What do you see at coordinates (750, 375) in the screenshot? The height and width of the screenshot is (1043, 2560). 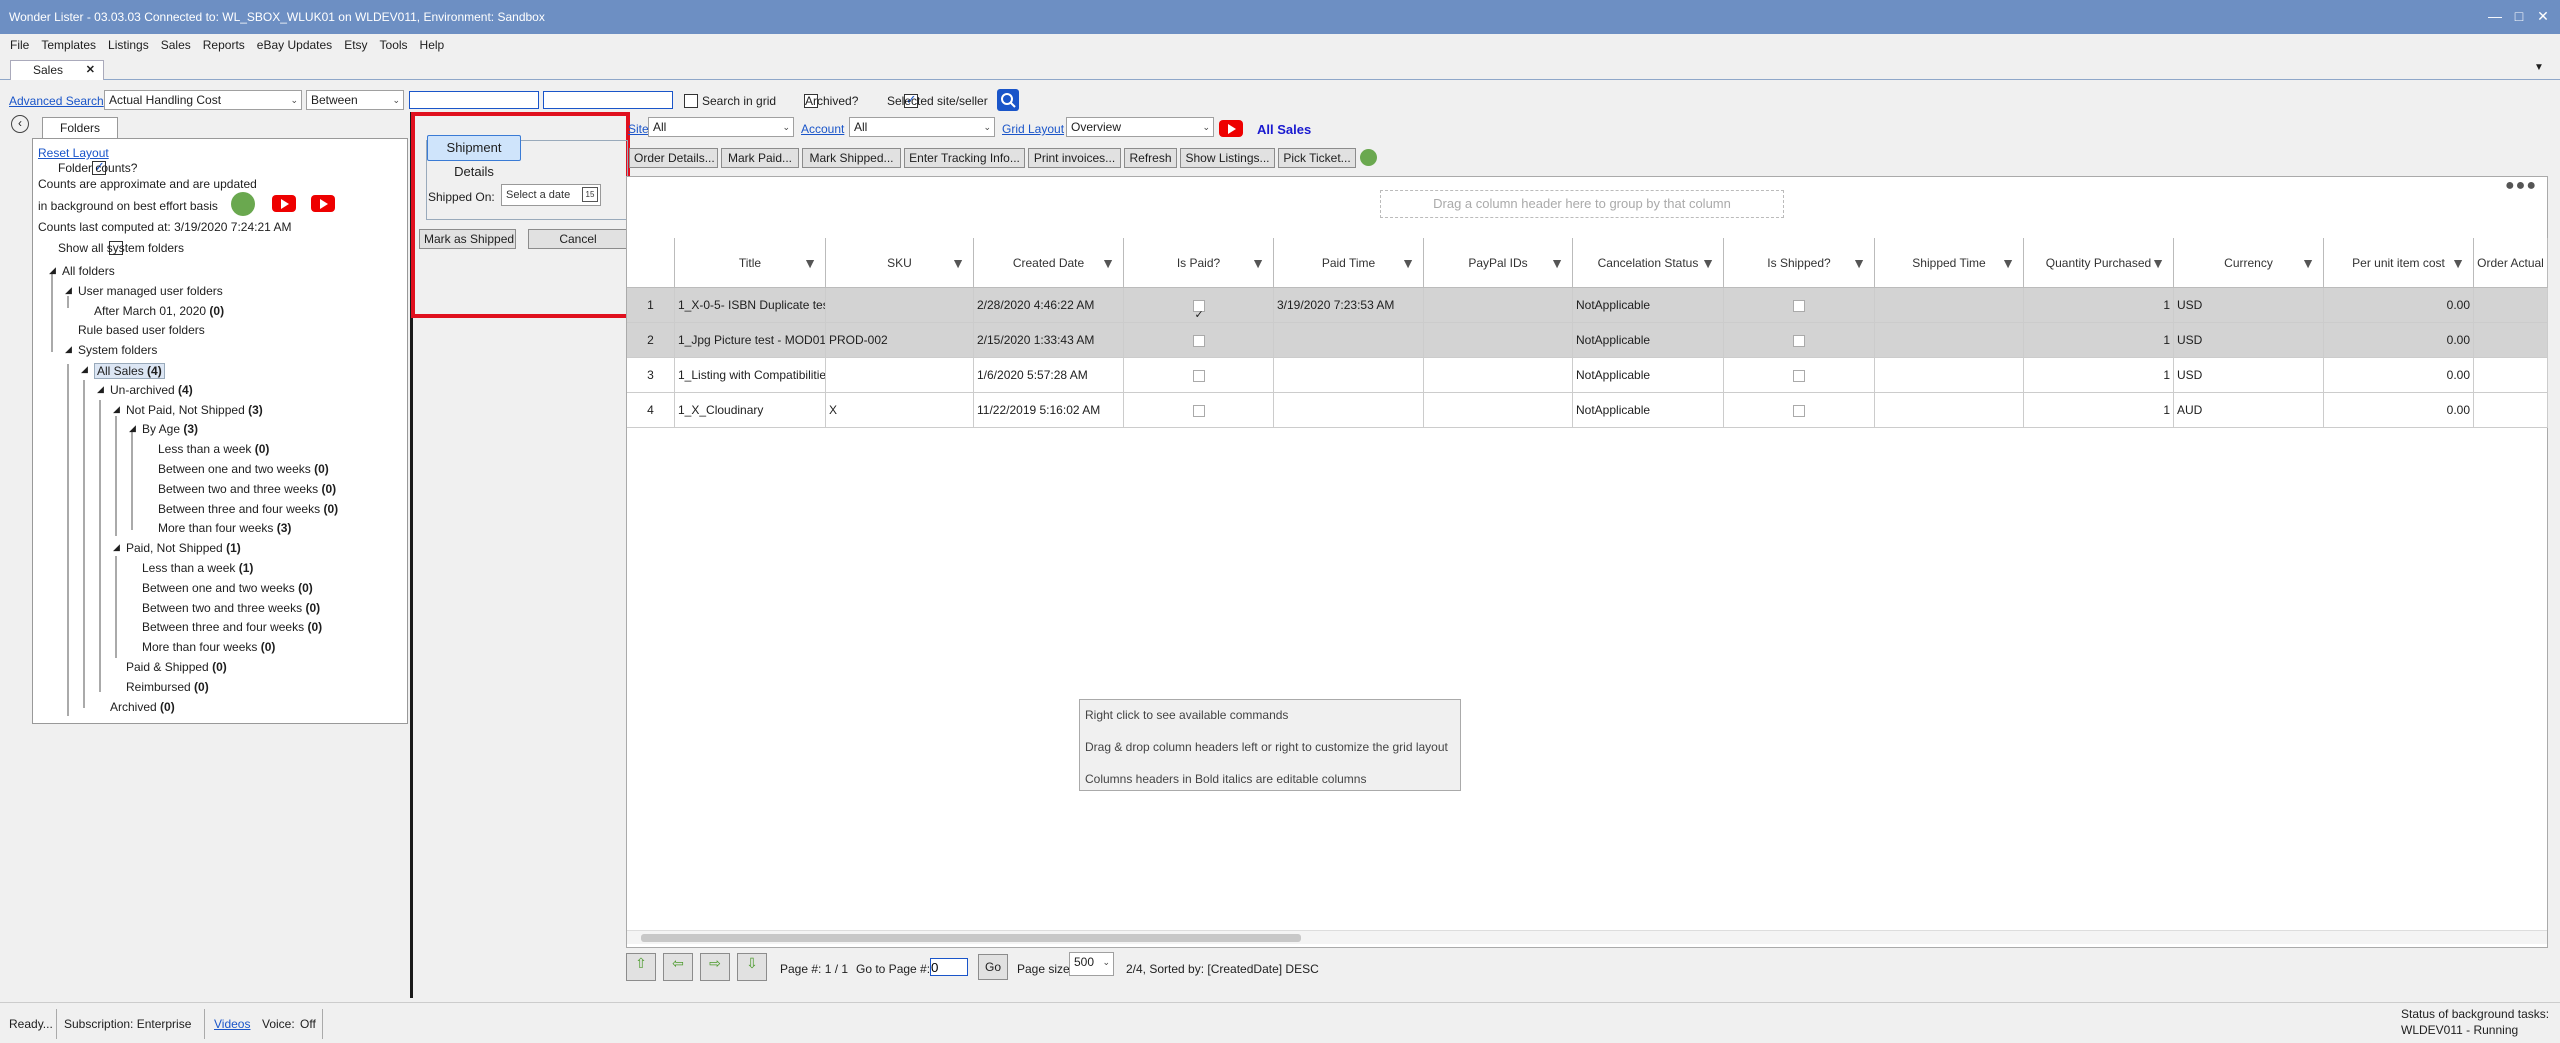 I see `table-cell: 1_Listing with Compatibilities` at bounding box center [750, 375].